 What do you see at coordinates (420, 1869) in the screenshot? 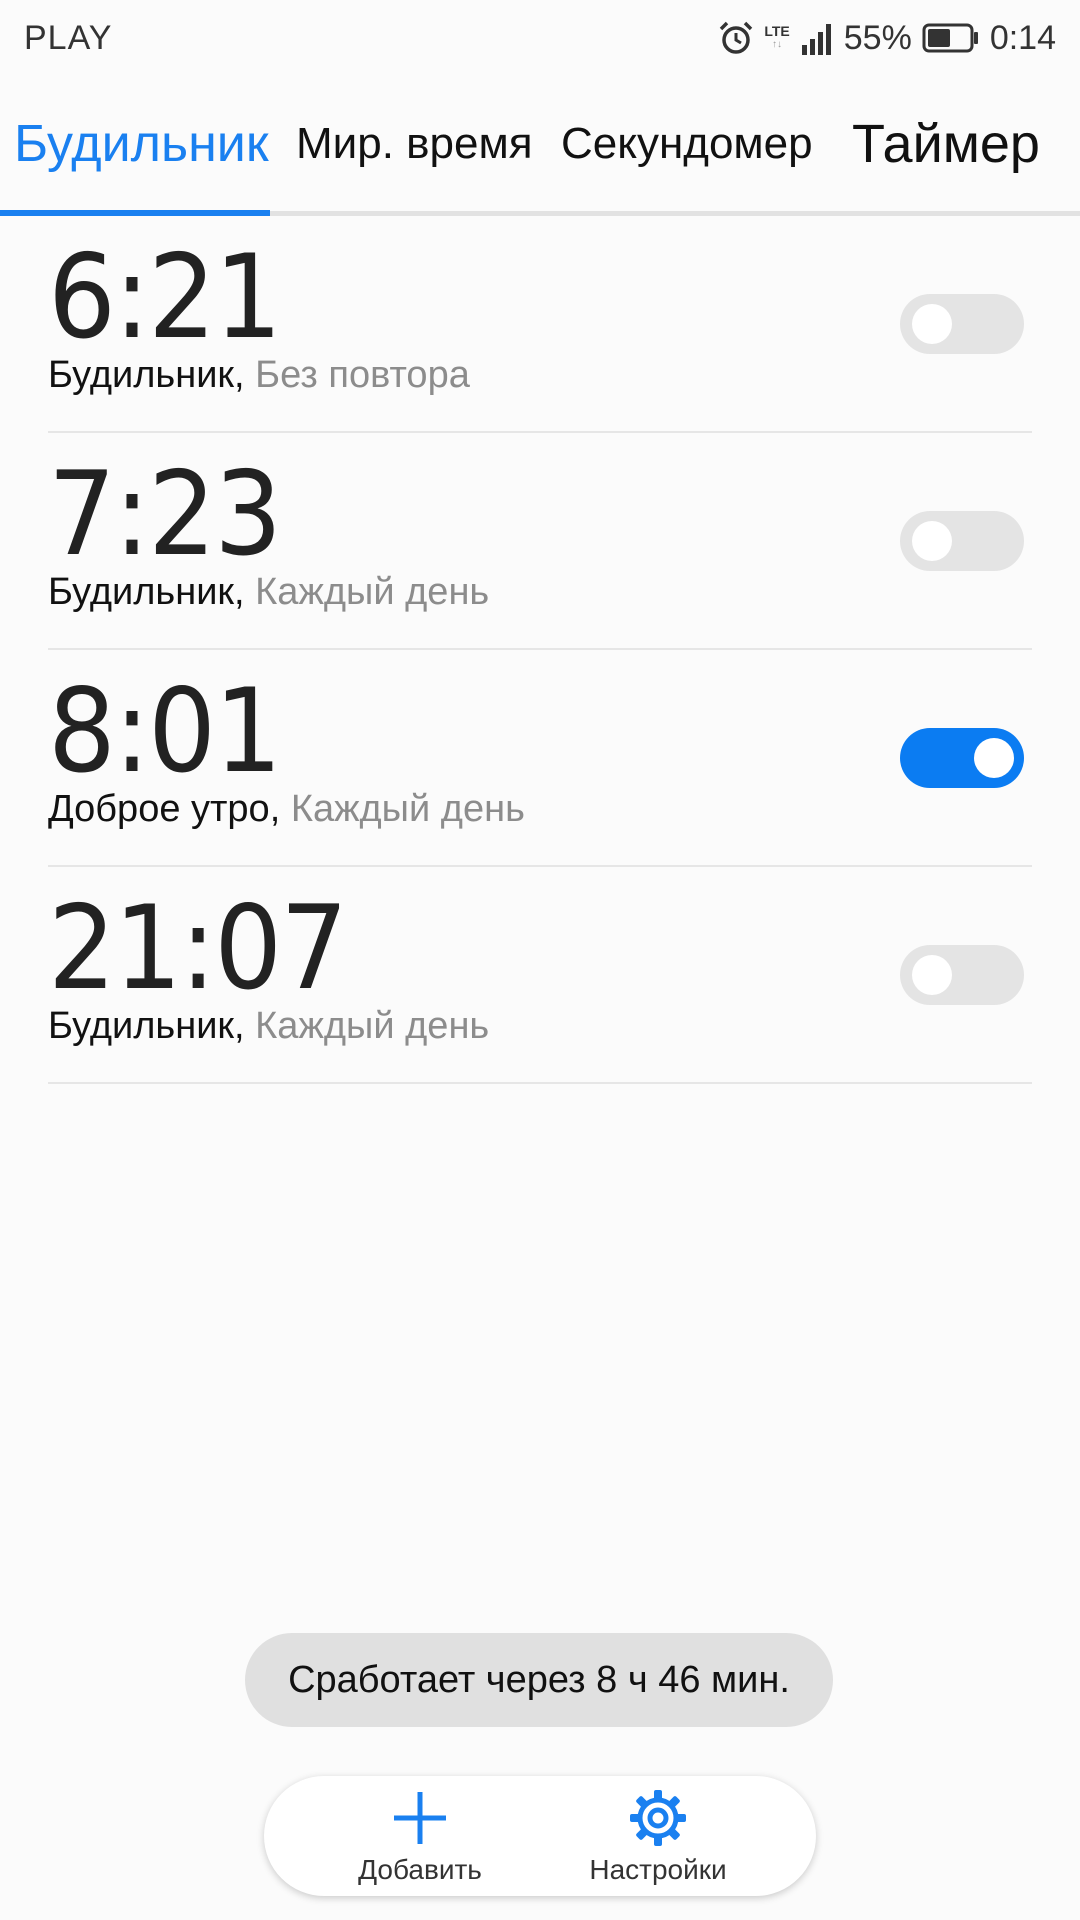
I see `add-label: Добавить` at bounding box center [420, 1869].